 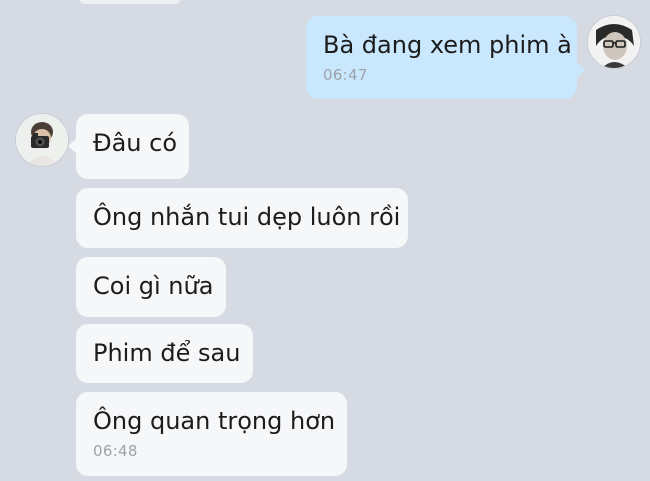 I want to click on friend-avatar-icon, so click(x=42, y=140).